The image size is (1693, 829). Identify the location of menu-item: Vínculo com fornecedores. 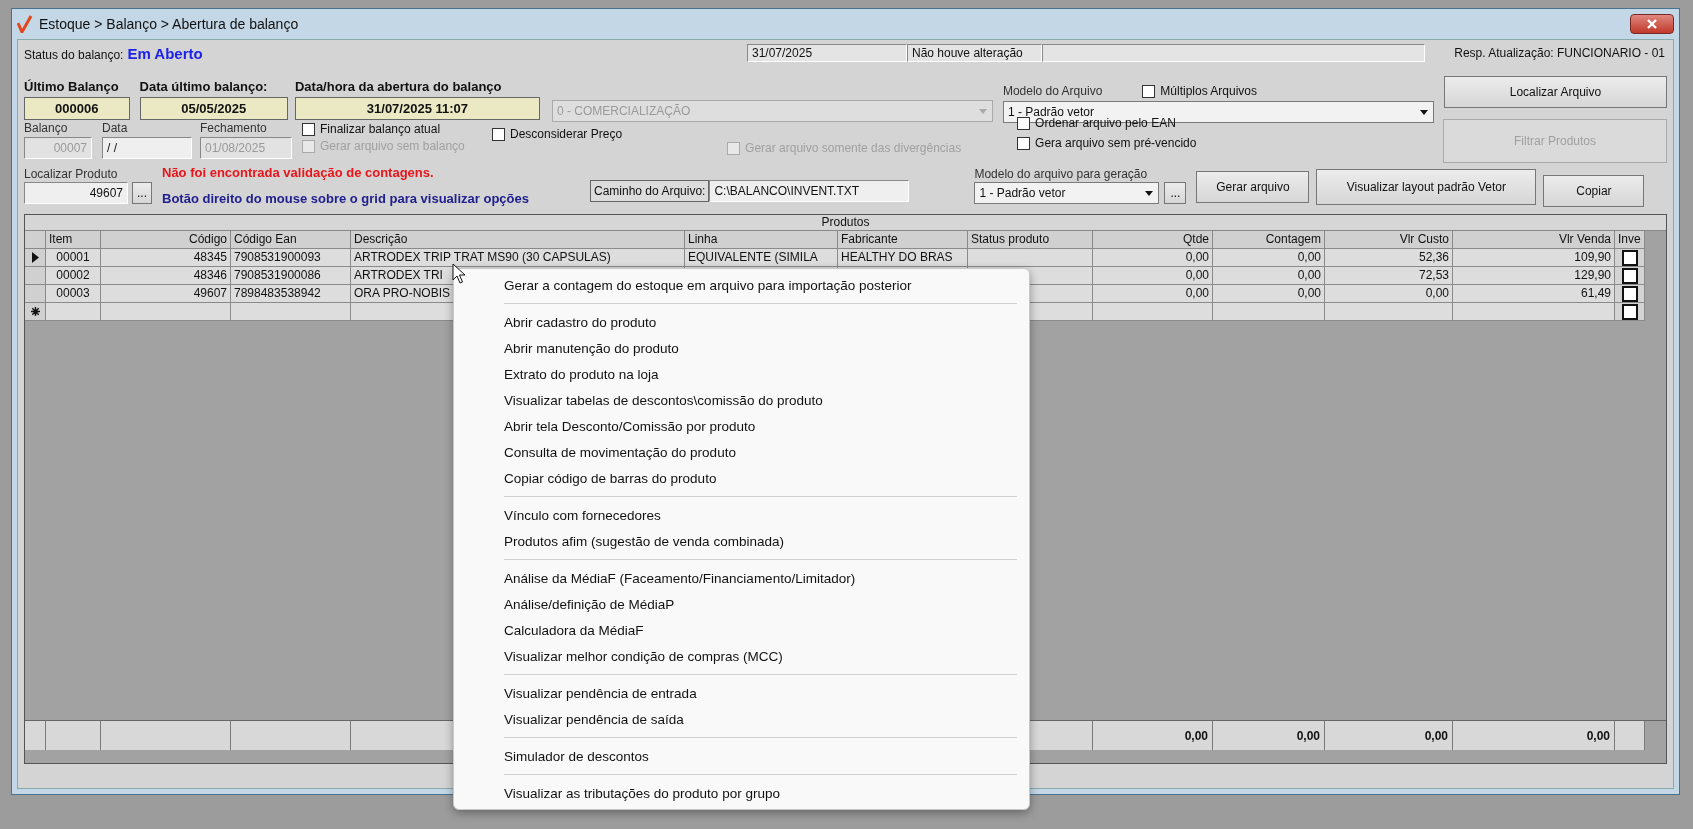
(741, 515).